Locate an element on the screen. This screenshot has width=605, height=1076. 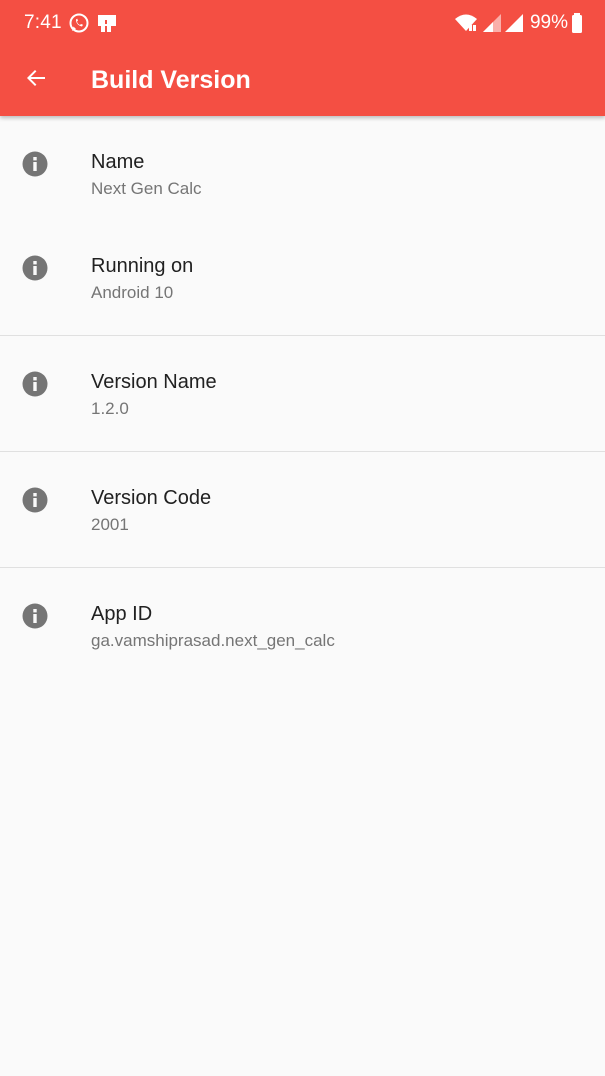
item-subtitle: 2001 is located at coordinates (110, 524).